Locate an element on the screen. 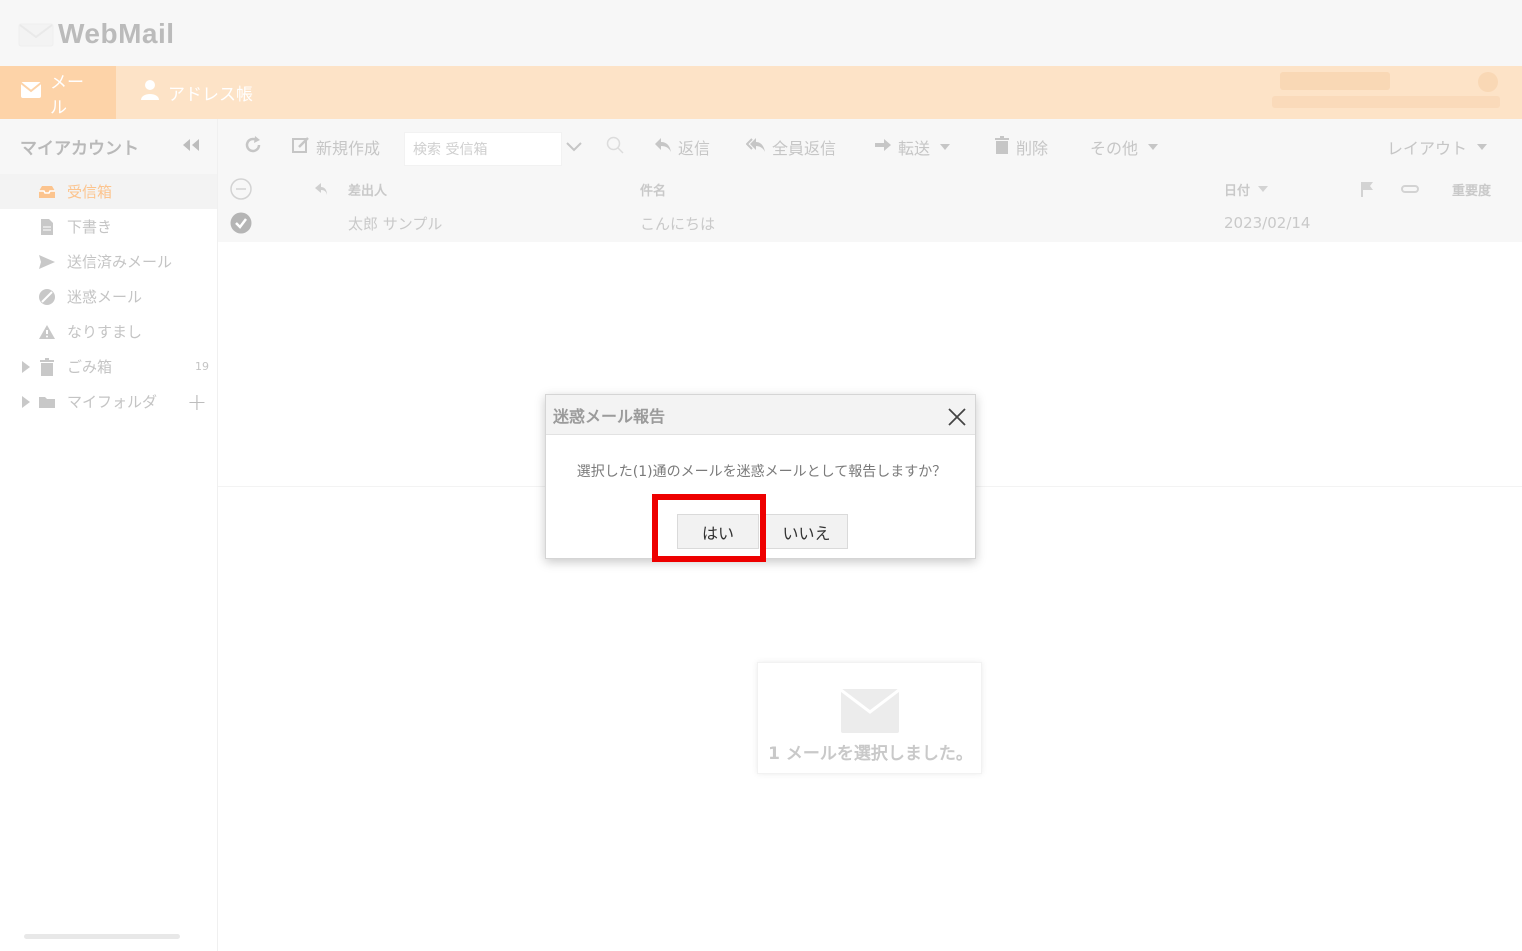 The width and height of the screenshot is (1522, 951). column-subject: 件名 is located at coordinates (653, 189).